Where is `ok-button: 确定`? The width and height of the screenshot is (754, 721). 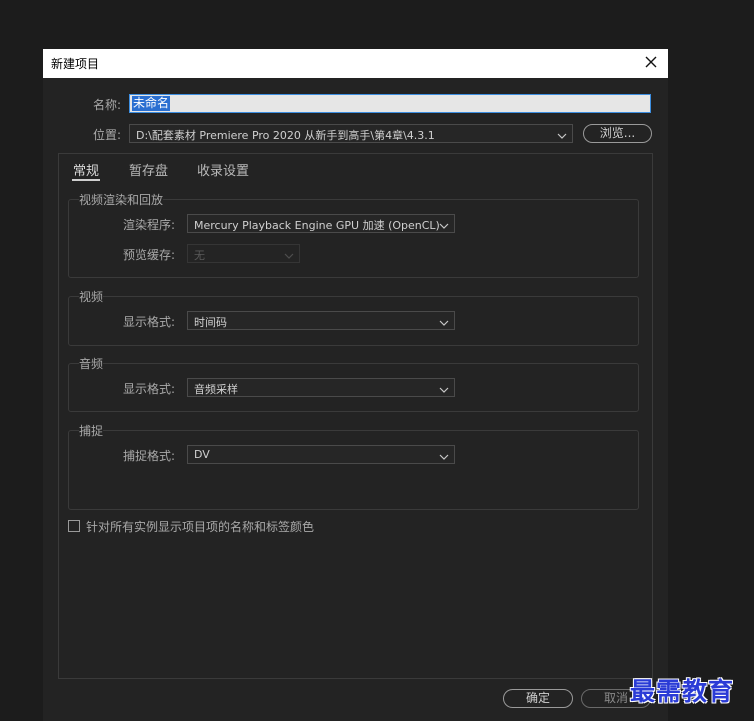
ok-button: 确定 is located at coordinates (538, 698).